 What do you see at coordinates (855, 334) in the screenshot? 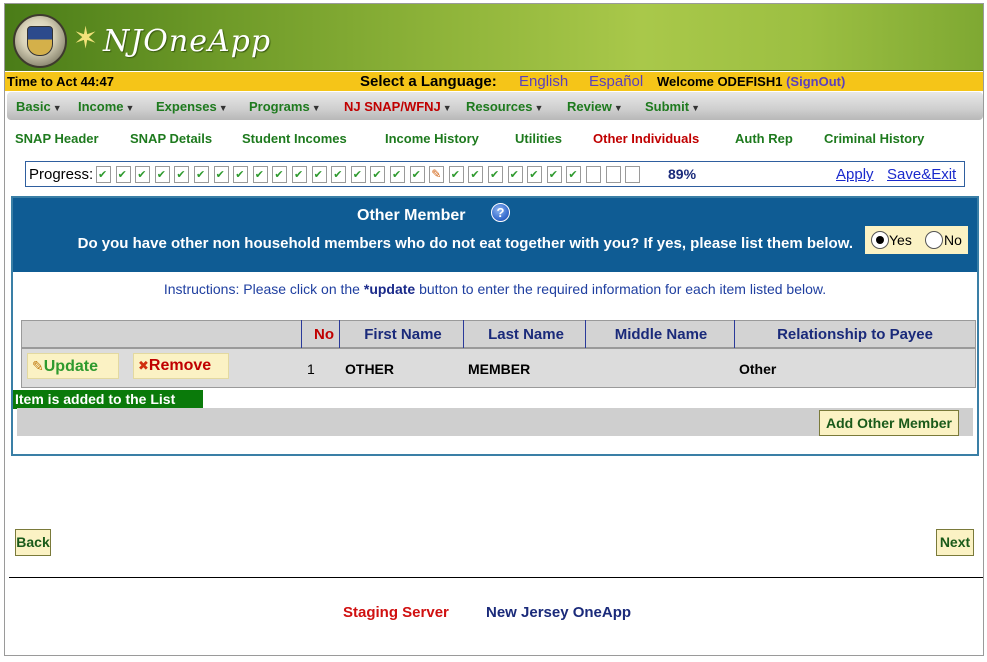
I see `column-relationship: Relationship to Payee` at bounding box center [855, 334].